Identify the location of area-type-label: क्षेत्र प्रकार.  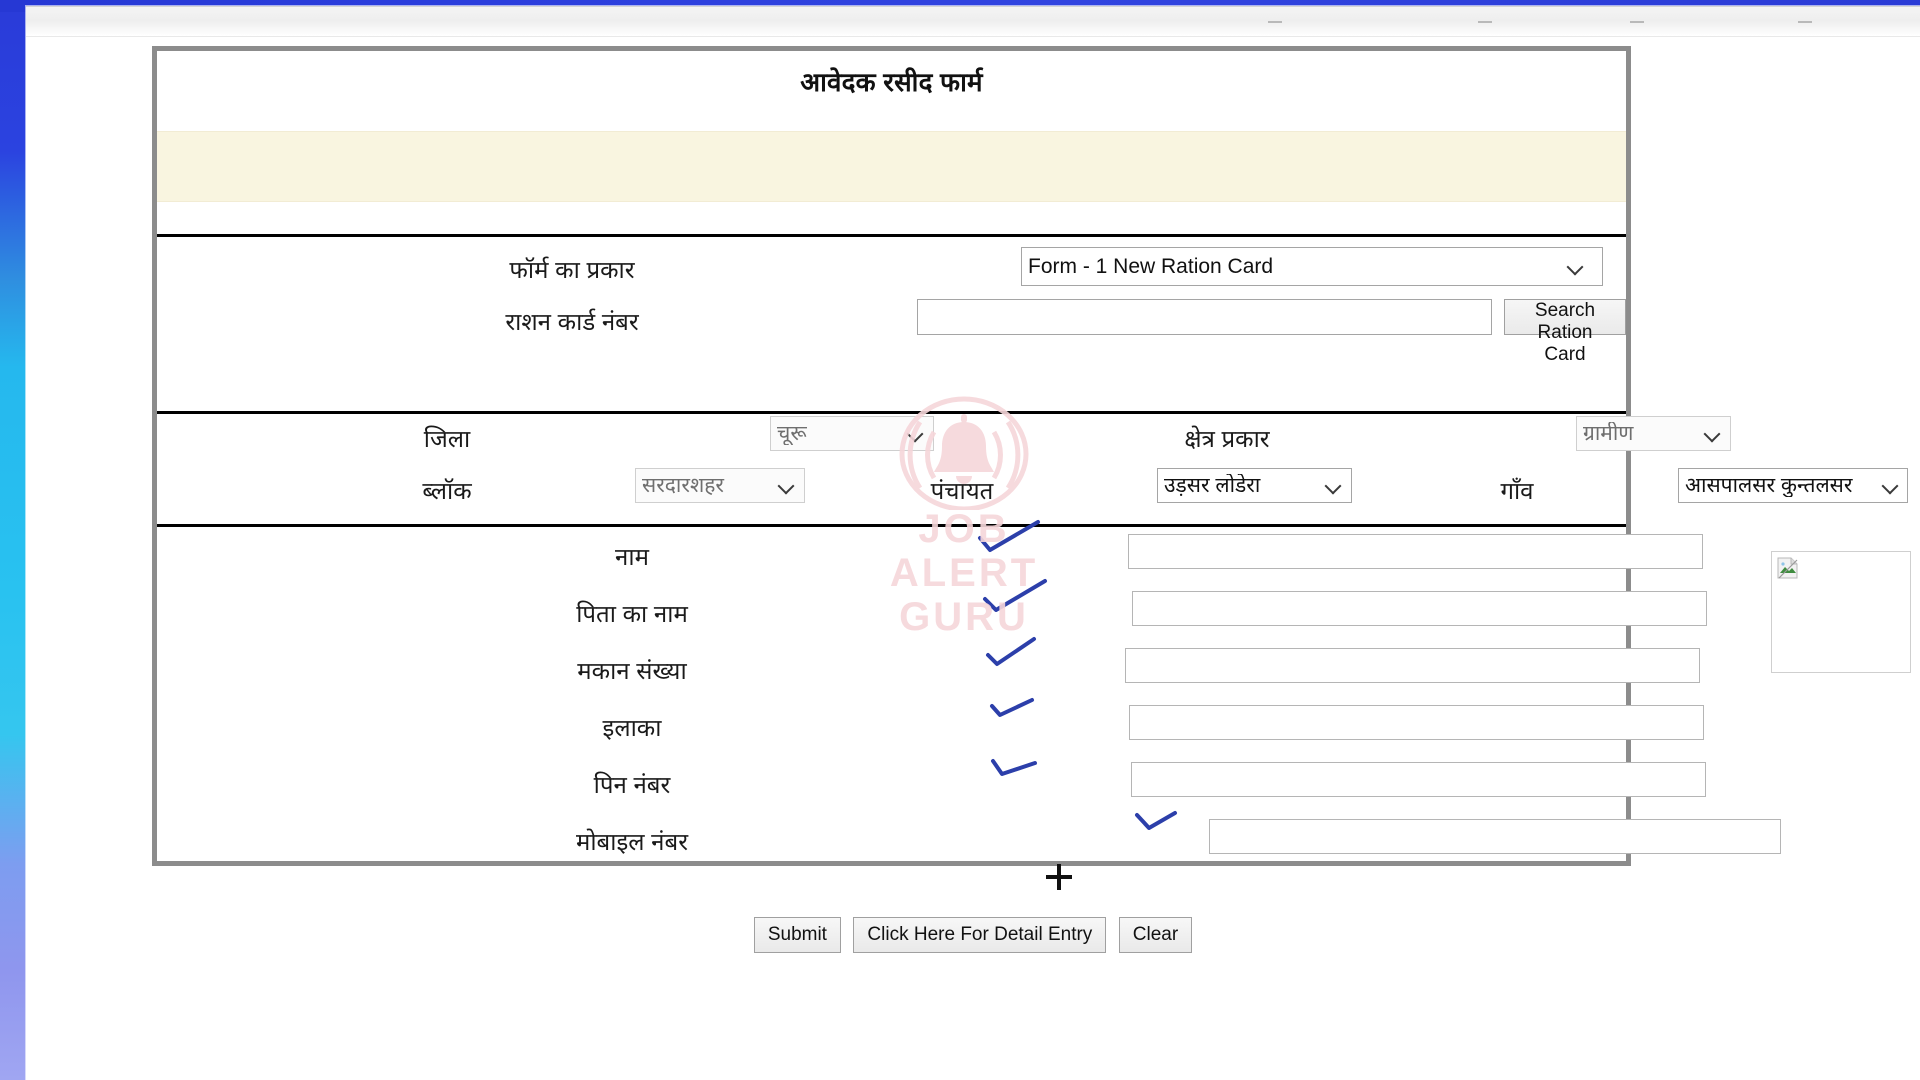
(1227, 439).